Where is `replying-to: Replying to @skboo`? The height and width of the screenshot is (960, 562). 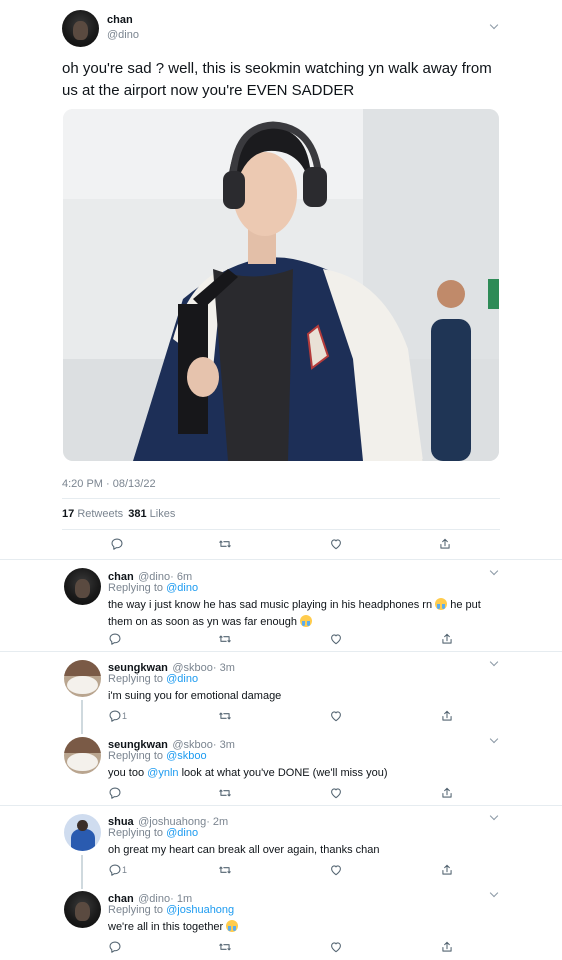
replying-to: Replying to @skboo is located at coordinates (157, 756).